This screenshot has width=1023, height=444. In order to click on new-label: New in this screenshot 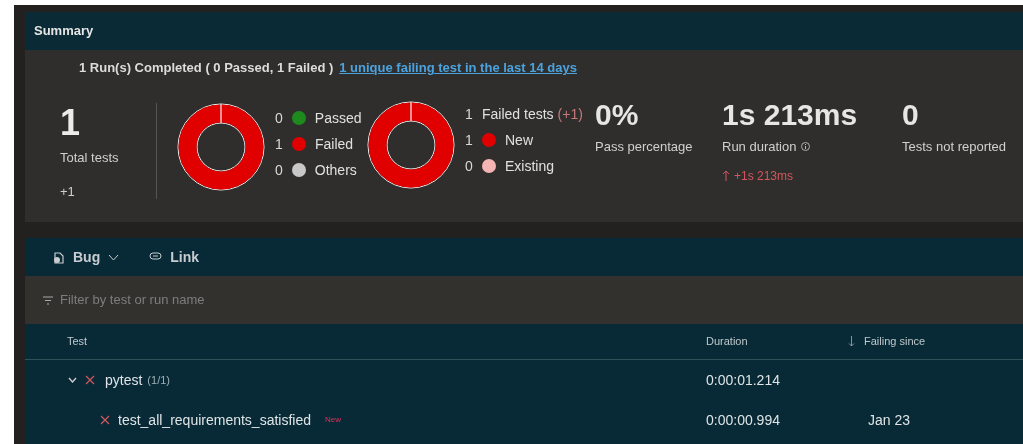, I will do `click(333, 420)`.